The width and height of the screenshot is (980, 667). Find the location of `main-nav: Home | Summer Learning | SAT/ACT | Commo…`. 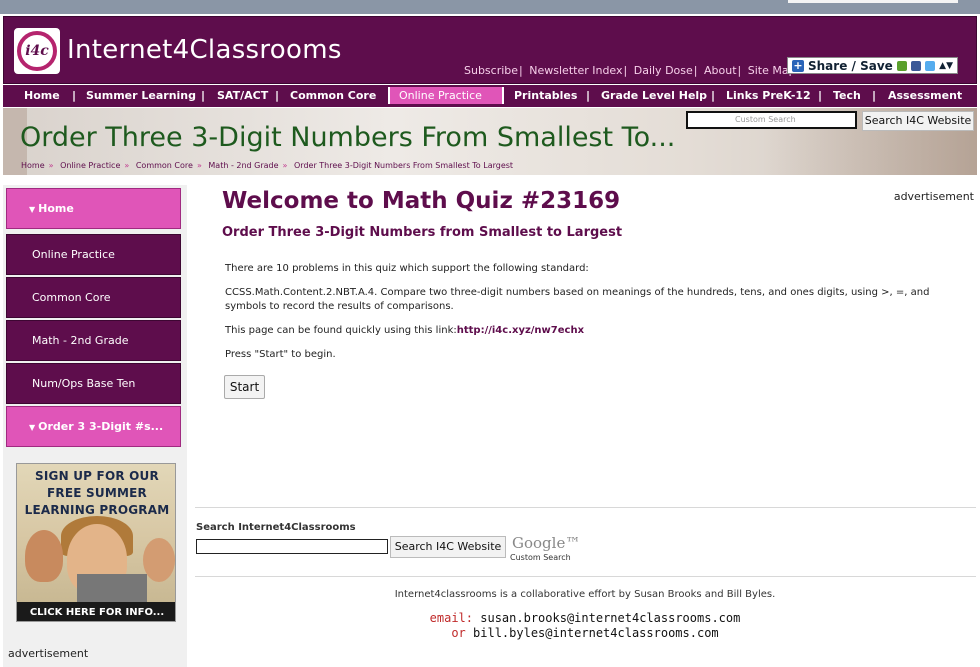

main-nav: Home | Summer Learning | SAT/ACT | Commo… is located at coordinates (490, 96).